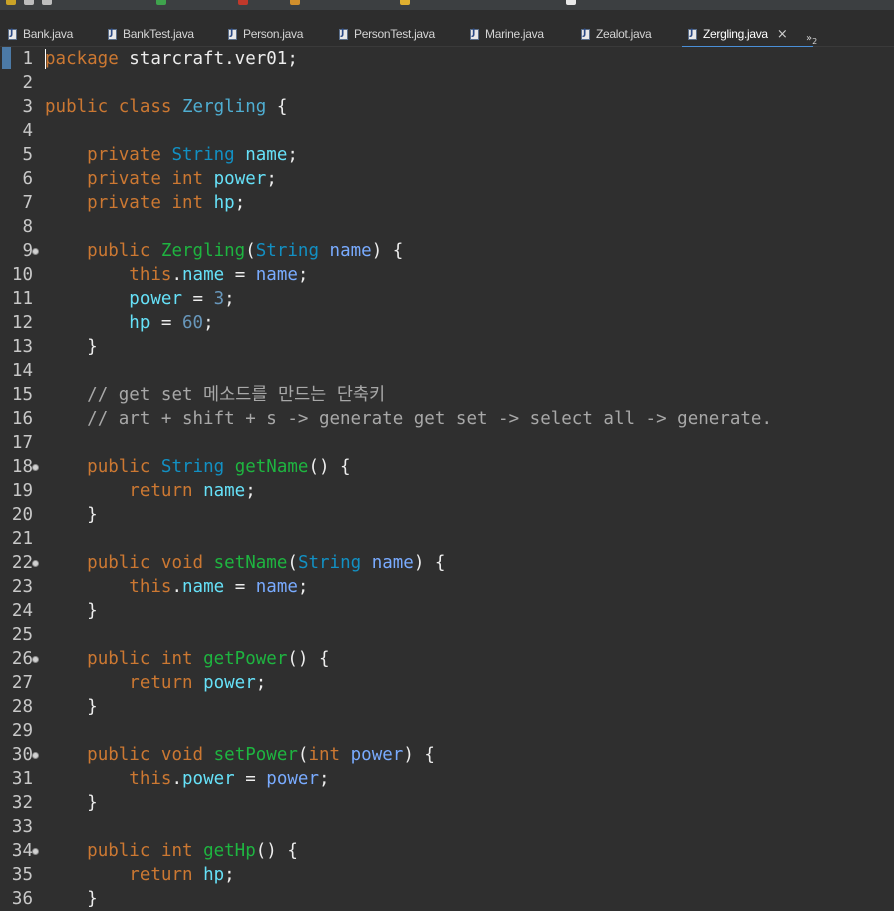  What do you see at coordinates (447, 59) in the screenshot?
I see `code-line: 1 package starcraft.ver01;` at bounding box center [447, 59].